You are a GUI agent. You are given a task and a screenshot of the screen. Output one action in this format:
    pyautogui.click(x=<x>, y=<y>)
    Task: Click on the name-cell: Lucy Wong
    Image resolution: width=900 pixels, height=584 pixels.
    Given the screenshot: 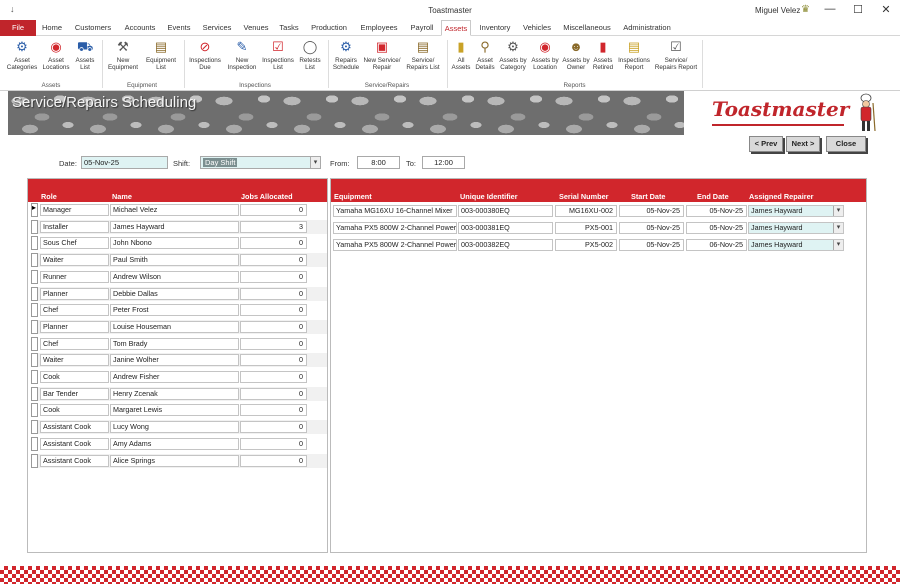 What is the action you would take?
    pyautogui.click(x=174, y=427)
    